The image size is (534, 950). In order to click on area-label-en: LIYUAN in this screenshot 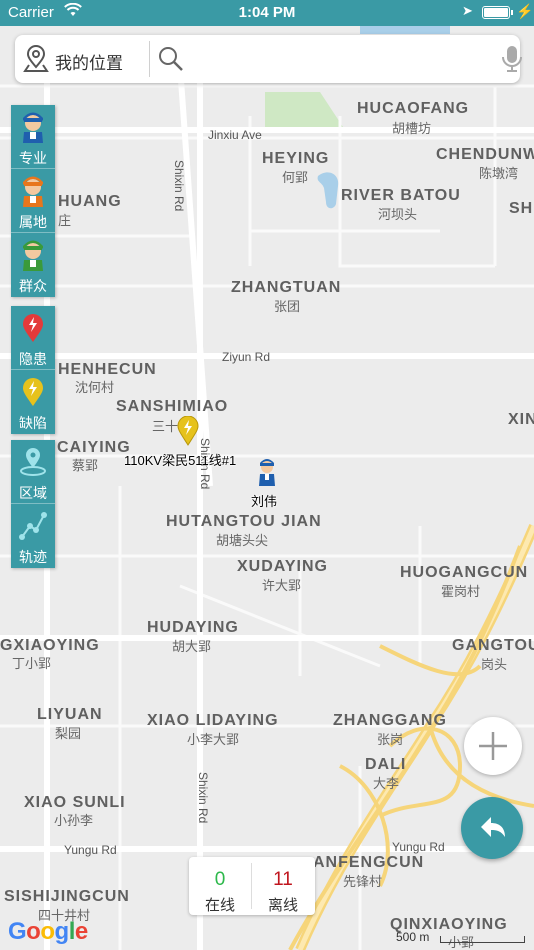, I will do `click(70, 714)`.